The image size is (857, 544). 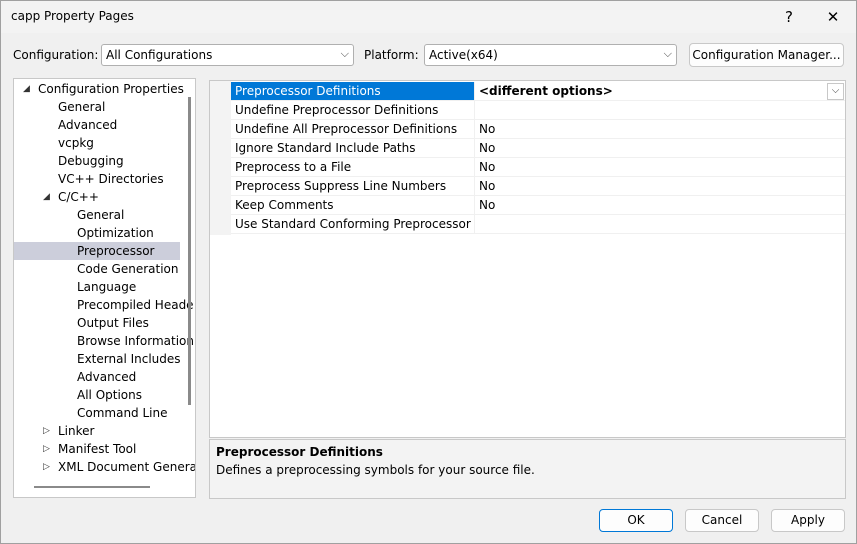 What do you see at coordinates (538, 110) in the screenshot?
I see `property-row: Undefine Preprocessor Definitions` at bounding box center [538, 110].